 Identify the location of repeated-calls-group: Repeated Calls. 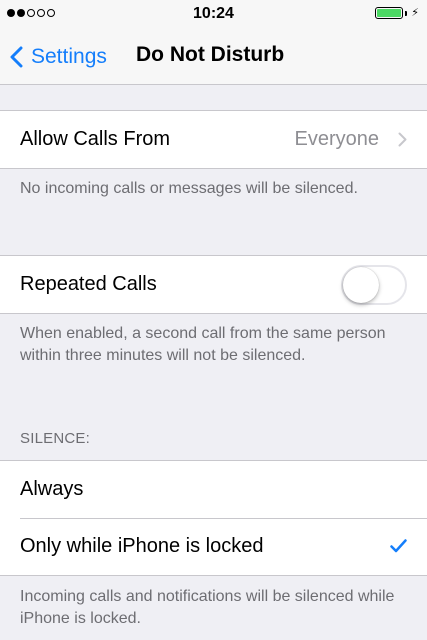
(213, 284).